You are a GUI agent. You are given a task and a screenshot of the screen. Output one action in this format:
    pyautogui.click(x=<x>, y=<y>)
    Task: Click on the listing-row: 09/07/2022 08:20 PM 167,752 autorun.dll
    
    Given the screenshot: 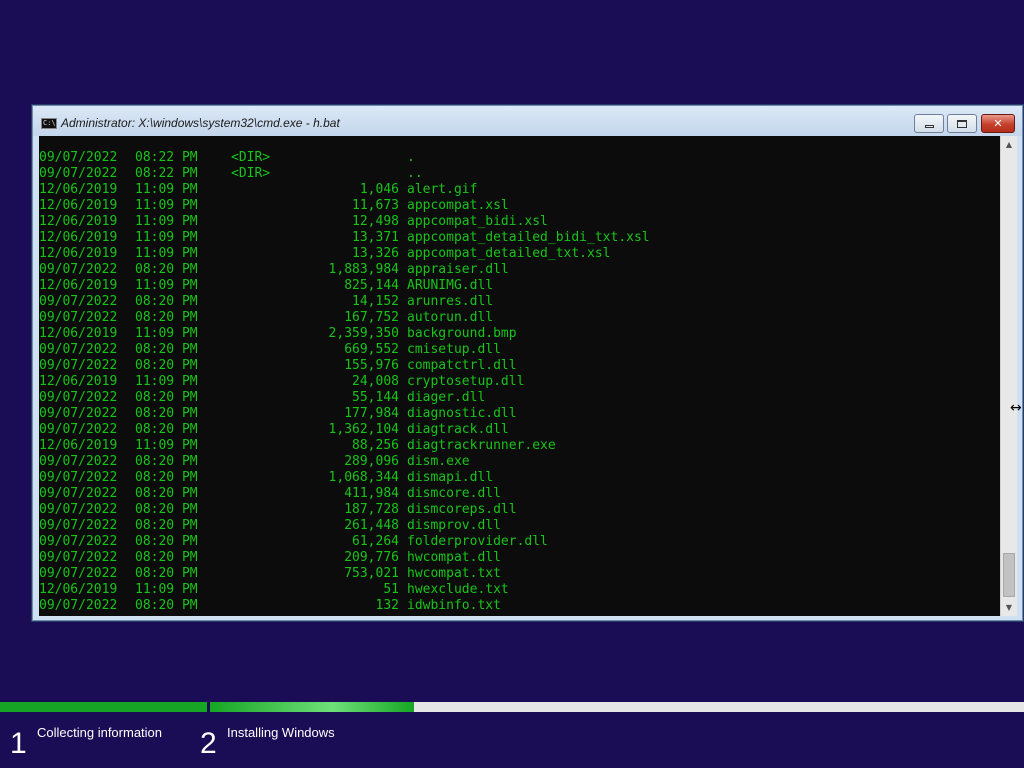 What is the action you would take?
    pyautogui.click(x=344, y=318)
    